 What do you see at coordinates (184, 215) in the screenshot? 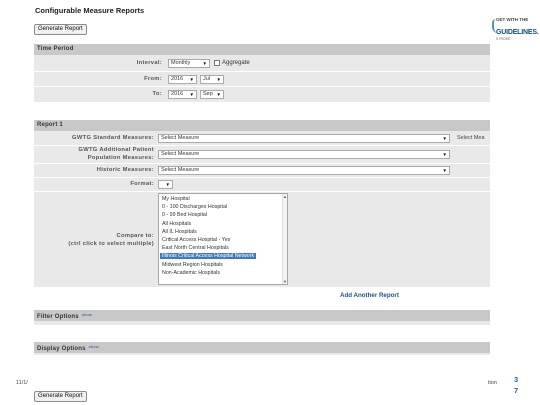
I see `compare-option: 0 - 99 Bed Hospital` at bounding box center [184, 215].